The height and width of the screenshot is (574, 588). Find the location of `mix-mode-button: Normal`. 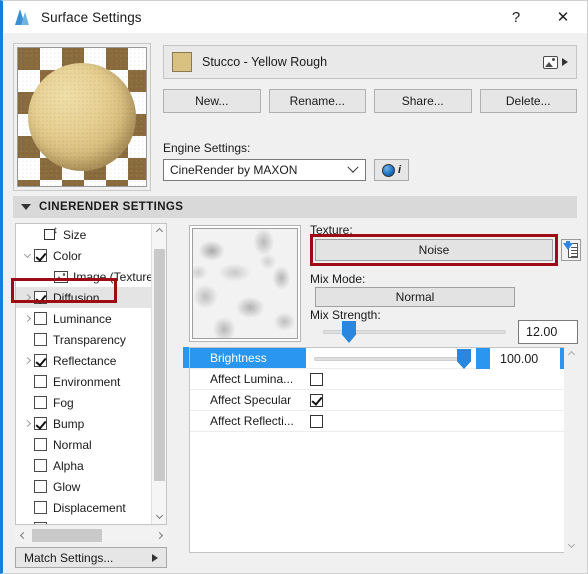

mix-mode-button: Normal is located at coordinates (415, 297).